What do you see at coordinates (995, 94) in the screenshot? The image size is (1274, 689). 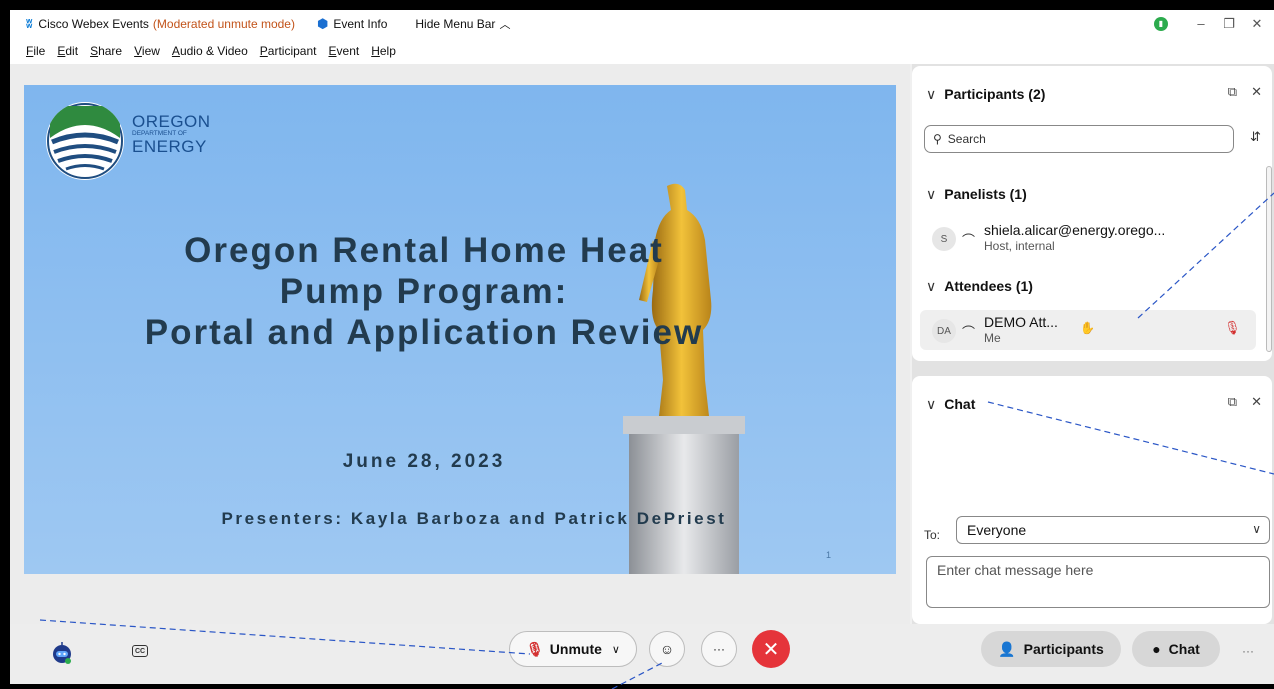 I see `participants-panel-title: Participants (2)` at bounding box center [995, 94].